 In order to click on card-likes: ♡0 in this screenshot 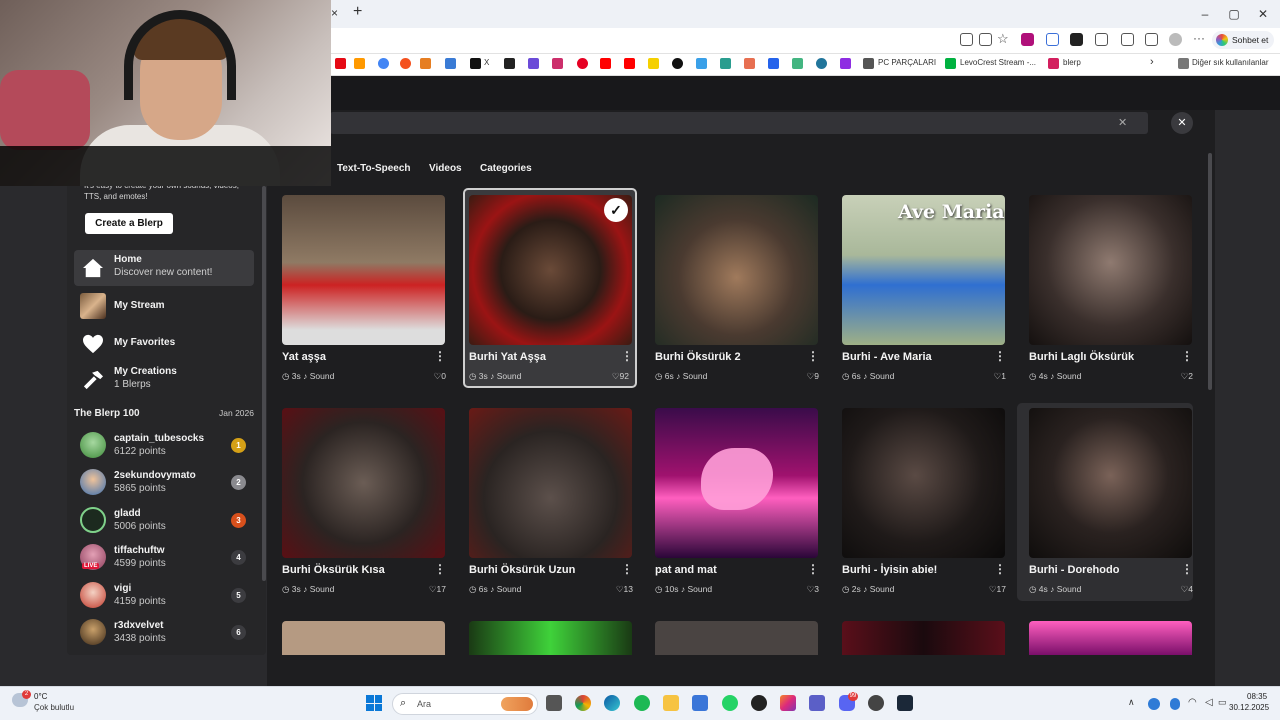, I will do `click(426, 376)`.